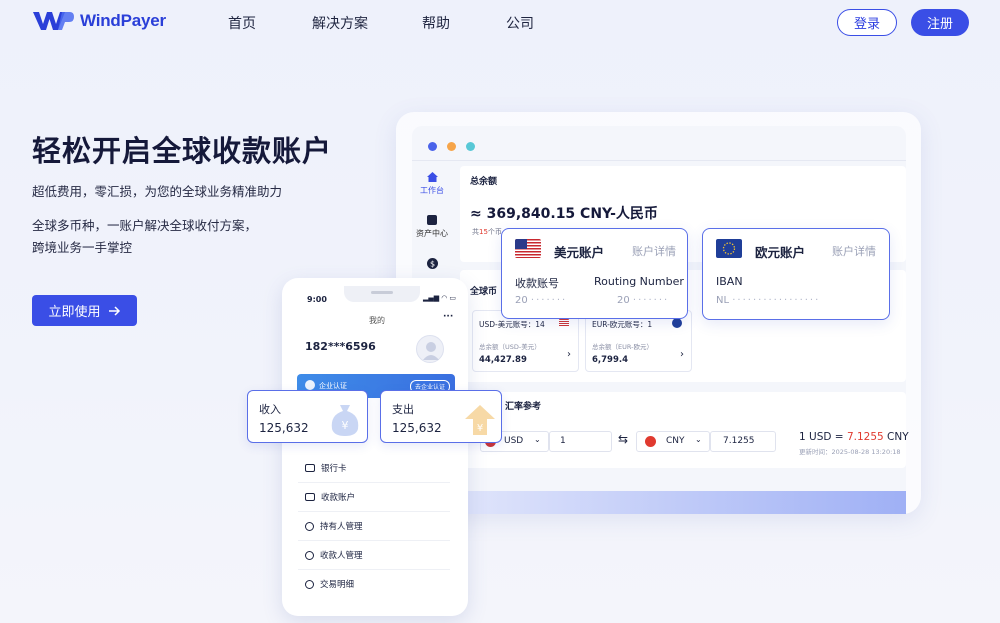  Describe the element at coordinates (99, 21) in the screenshot. I see `brand-logo: WindPayer` at that location.